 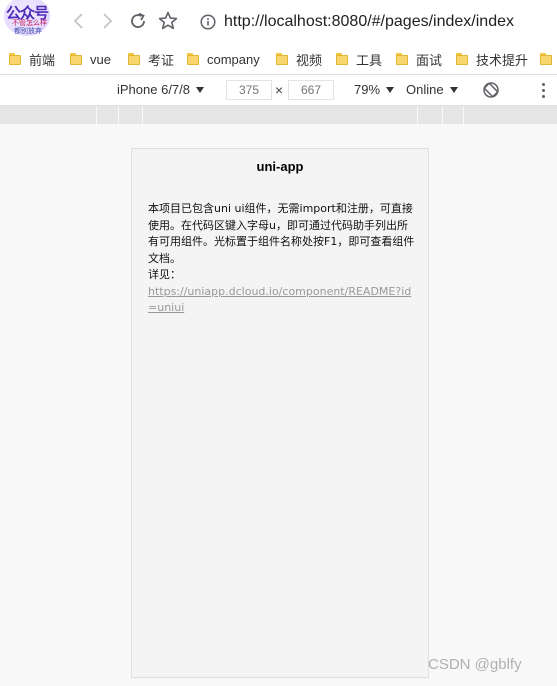 I want to click on arrow-right-icon, so click(x=108, y=21).